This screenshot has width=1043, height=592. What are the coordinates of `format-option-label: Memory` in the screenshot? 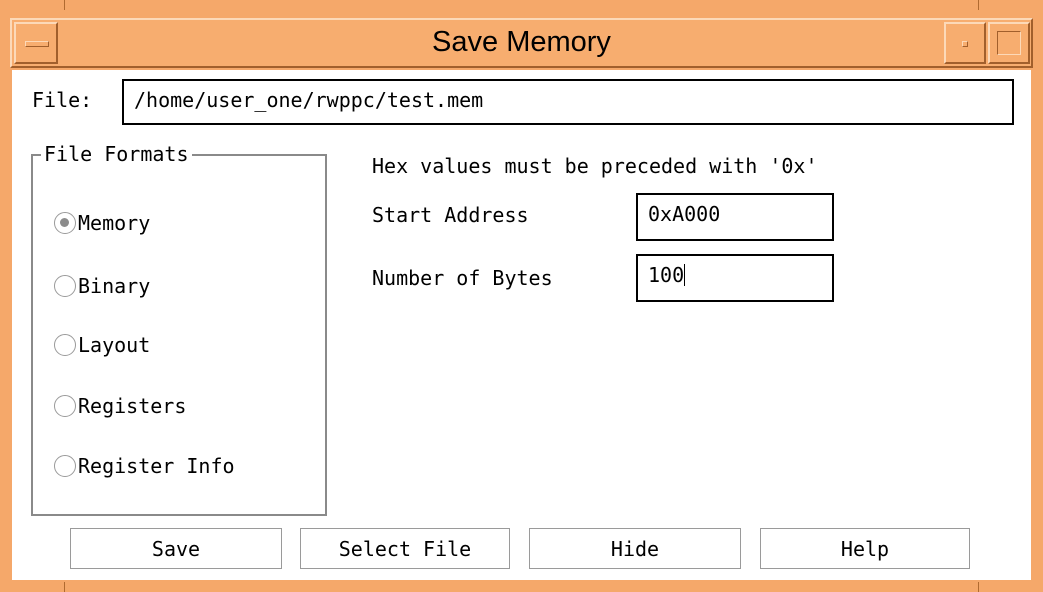 It's located at (114, 223).